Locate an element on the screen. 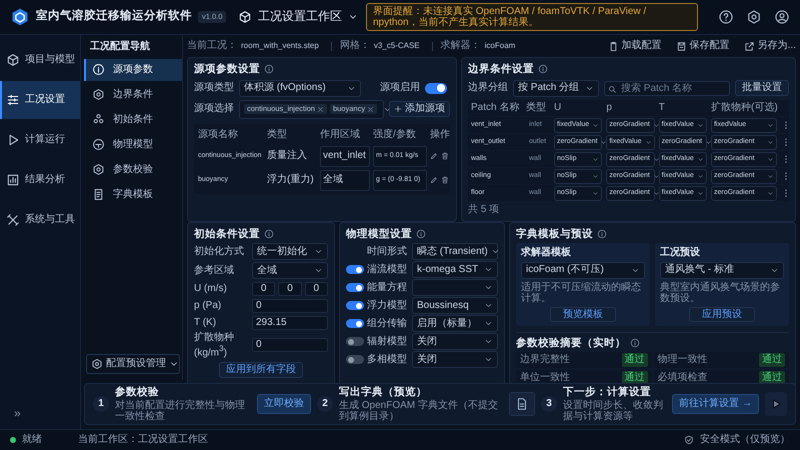 This screenshot has width=800, height=450. toolbar-button: 保存配置 is located at coordinates (703, 46).